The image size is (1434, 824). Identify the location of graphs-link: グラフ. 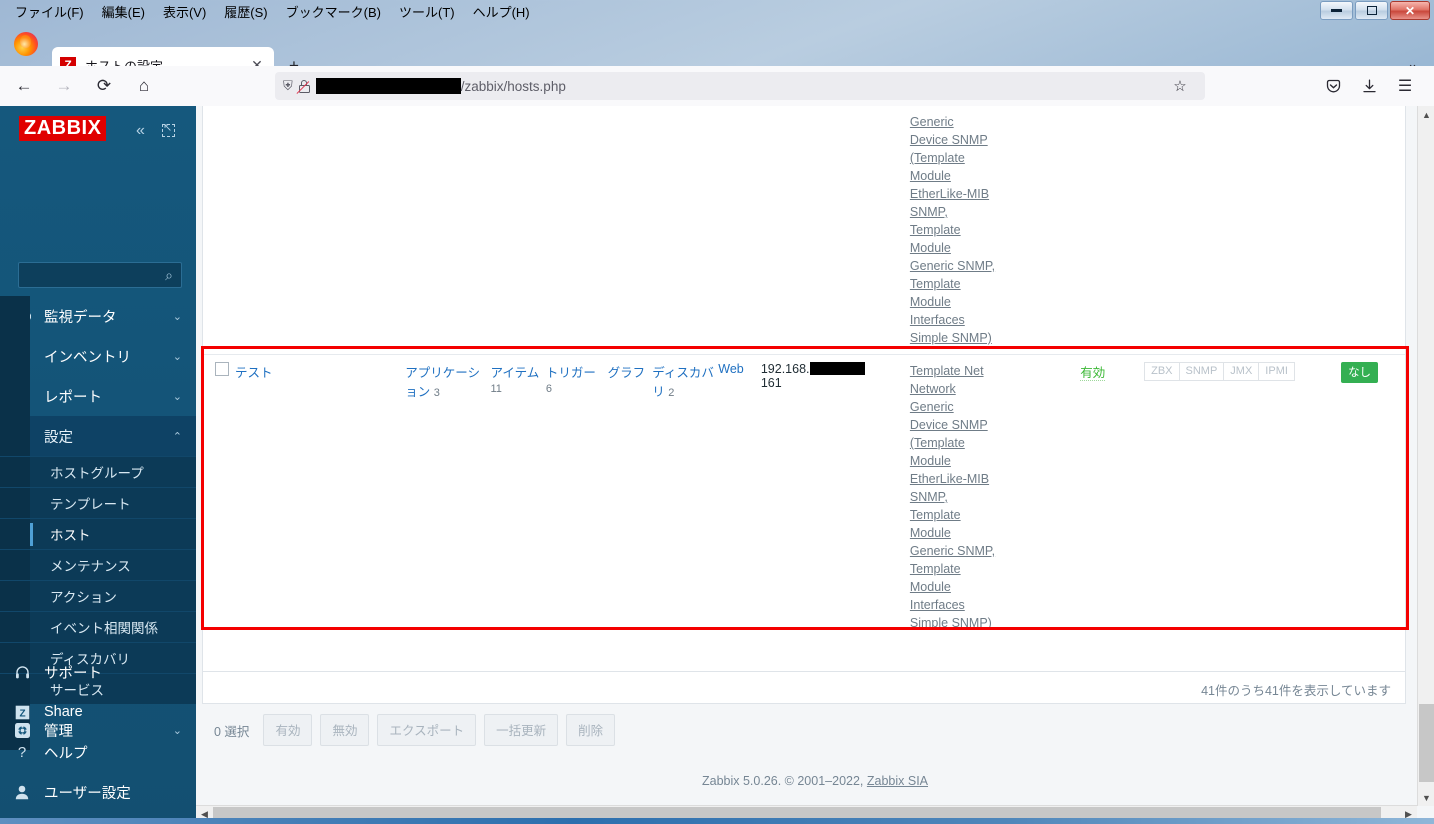
(627, 373).